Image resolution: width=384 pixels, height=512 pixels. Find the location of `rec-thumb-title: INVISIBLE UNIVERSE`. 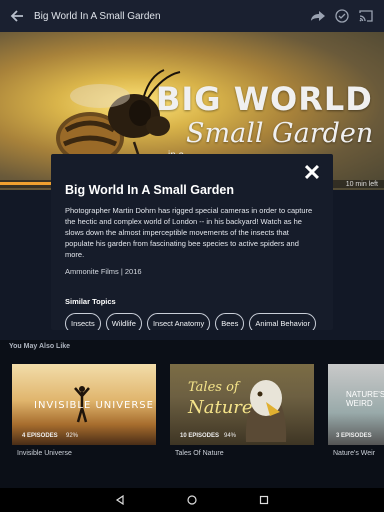

rec-thumb-title: INVISIBLE UNIVERSE is located at coordinates (94, 405).